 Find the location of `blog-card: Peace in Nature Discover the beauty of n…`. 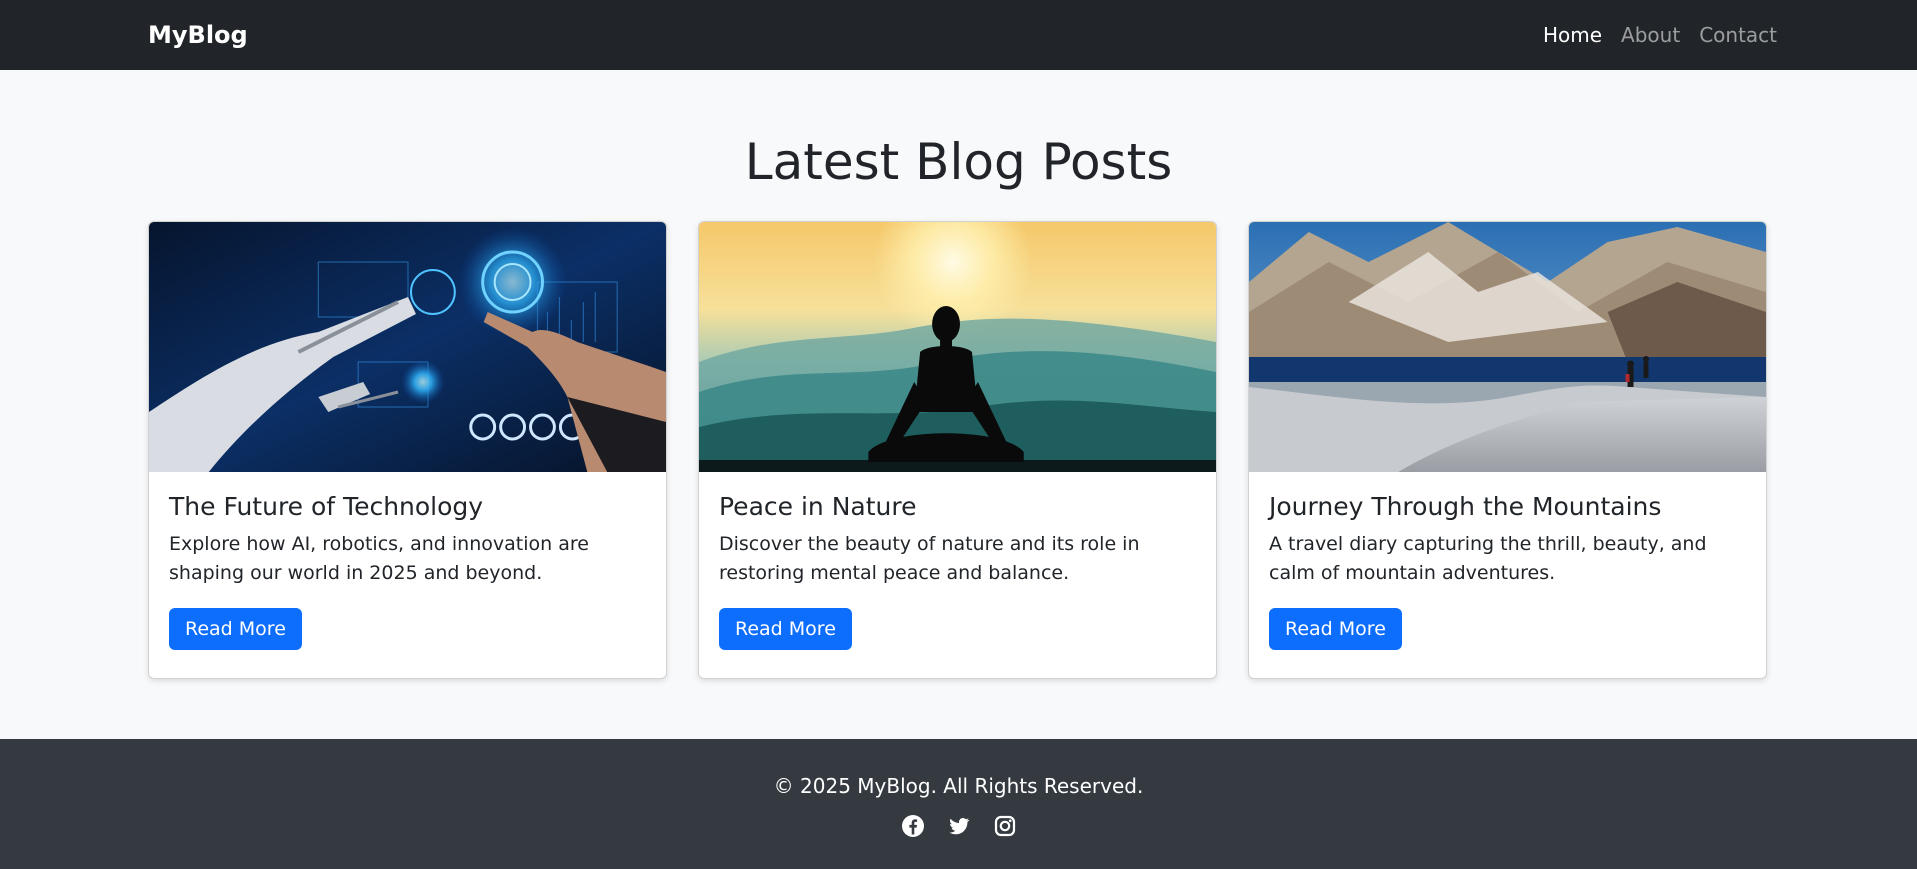

blog-card: Peace in Nature Discover the beauty of n… is located at coordinates (957, 450).